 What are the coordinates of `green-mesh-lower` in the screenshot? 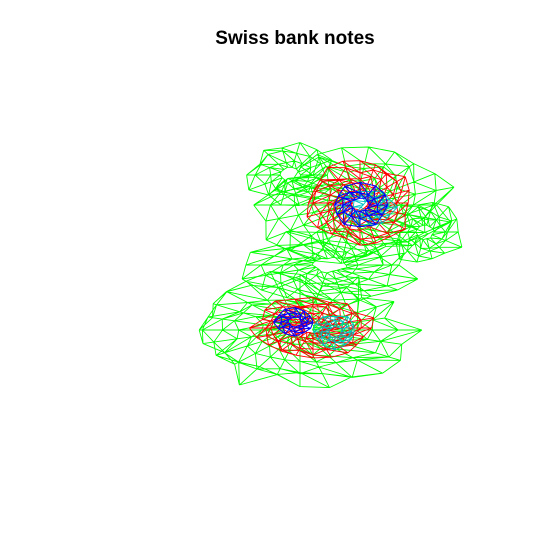 It's located at (310, 330).